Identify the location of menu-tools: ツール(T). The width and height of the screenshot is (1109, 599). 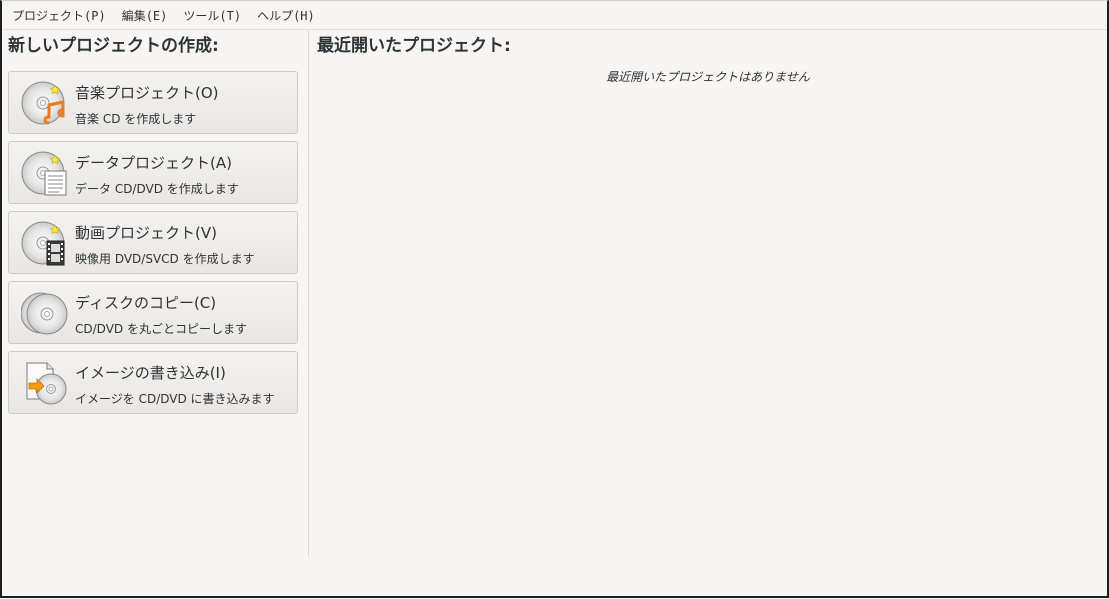
(212, 15).